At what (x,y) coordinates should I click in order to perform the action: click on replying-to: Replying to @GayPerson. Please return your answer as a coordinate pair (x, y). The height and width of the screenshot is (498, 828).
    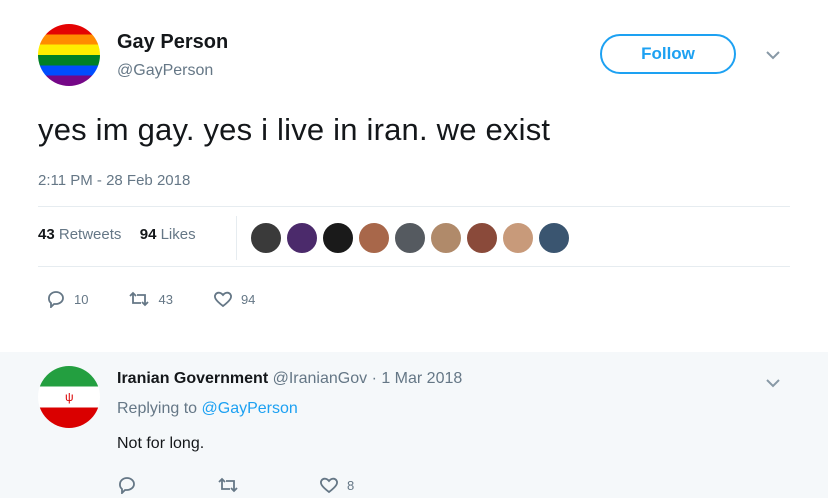
    Looking at the image, I should click on (207, 409).